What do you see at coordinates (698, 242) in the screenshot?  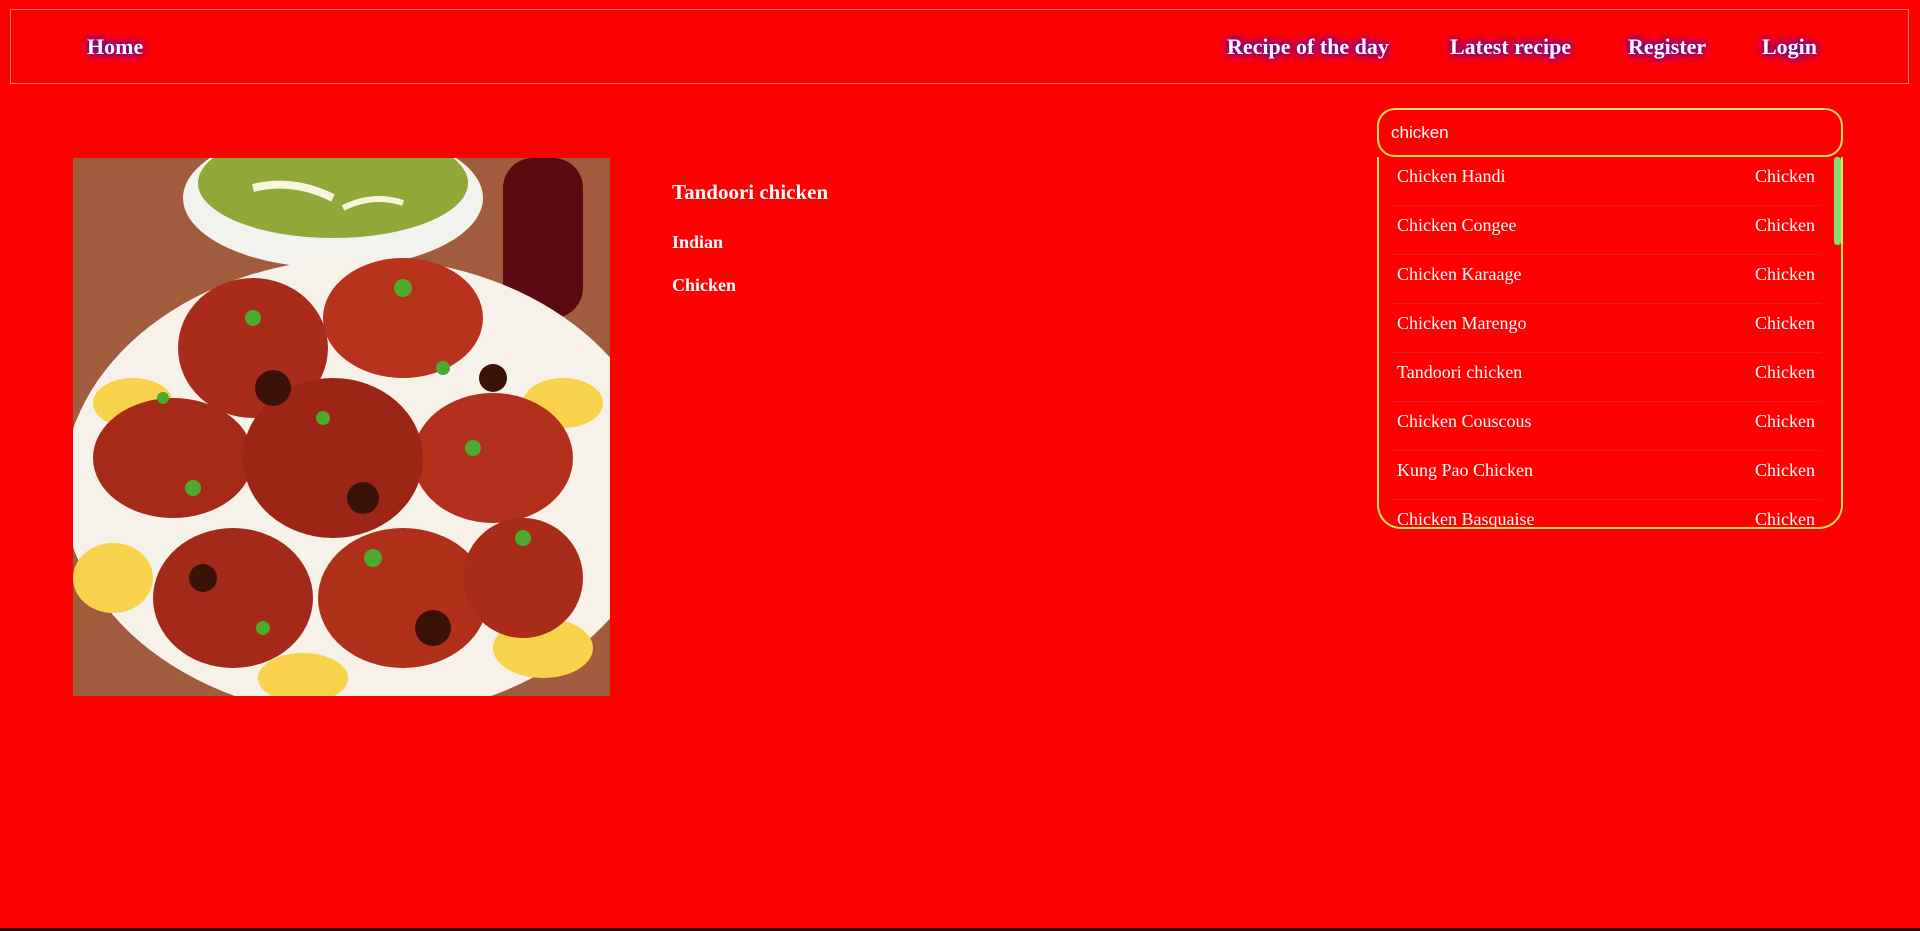 I see `recipe-area: Indian` at bounding box center [698, 242].